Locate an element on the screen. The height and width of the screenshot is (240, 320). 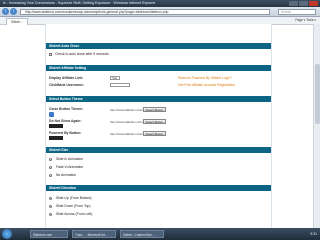
clickbank-label: ClickBank Username: is located at coordinates (66, 85).